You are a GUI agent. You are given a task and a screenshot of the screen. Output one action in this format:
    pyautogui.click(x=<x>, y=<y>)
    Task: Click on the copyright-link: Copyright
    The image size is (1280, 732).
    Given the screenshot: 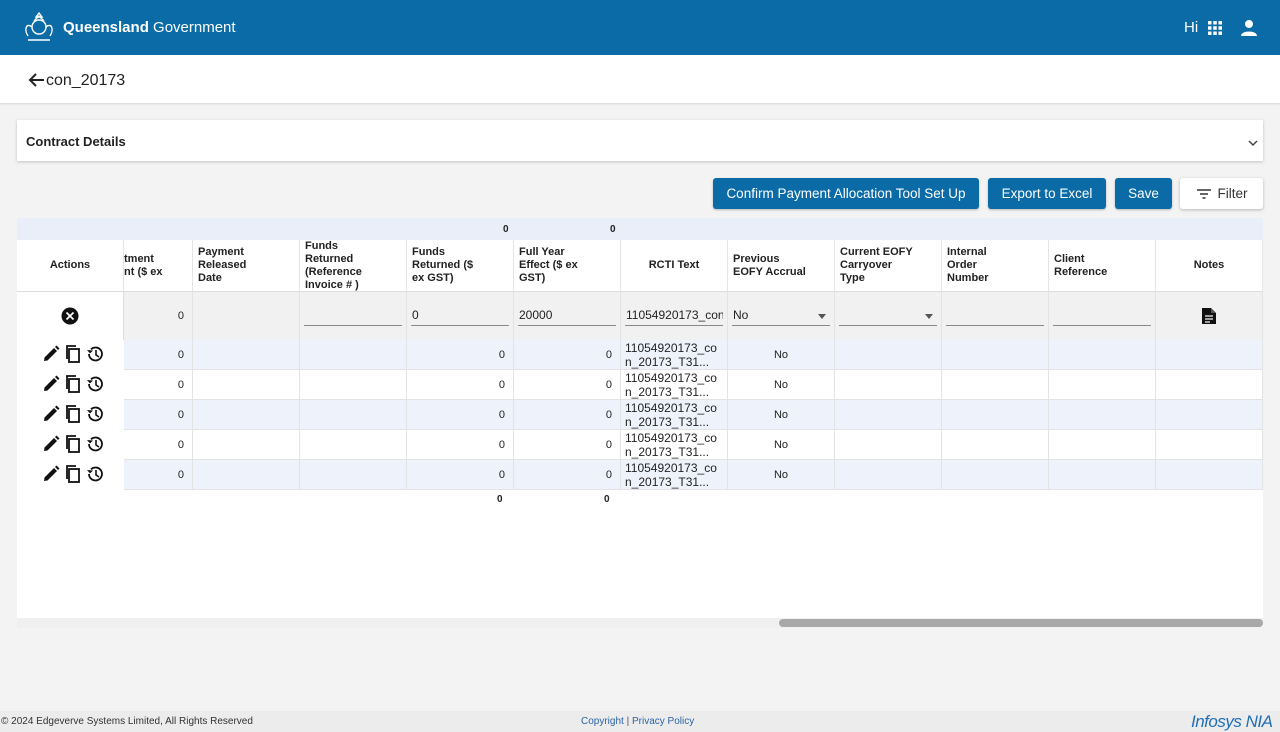 What is the action you would take?
    pyautogui.click(x=602, y=721)
    